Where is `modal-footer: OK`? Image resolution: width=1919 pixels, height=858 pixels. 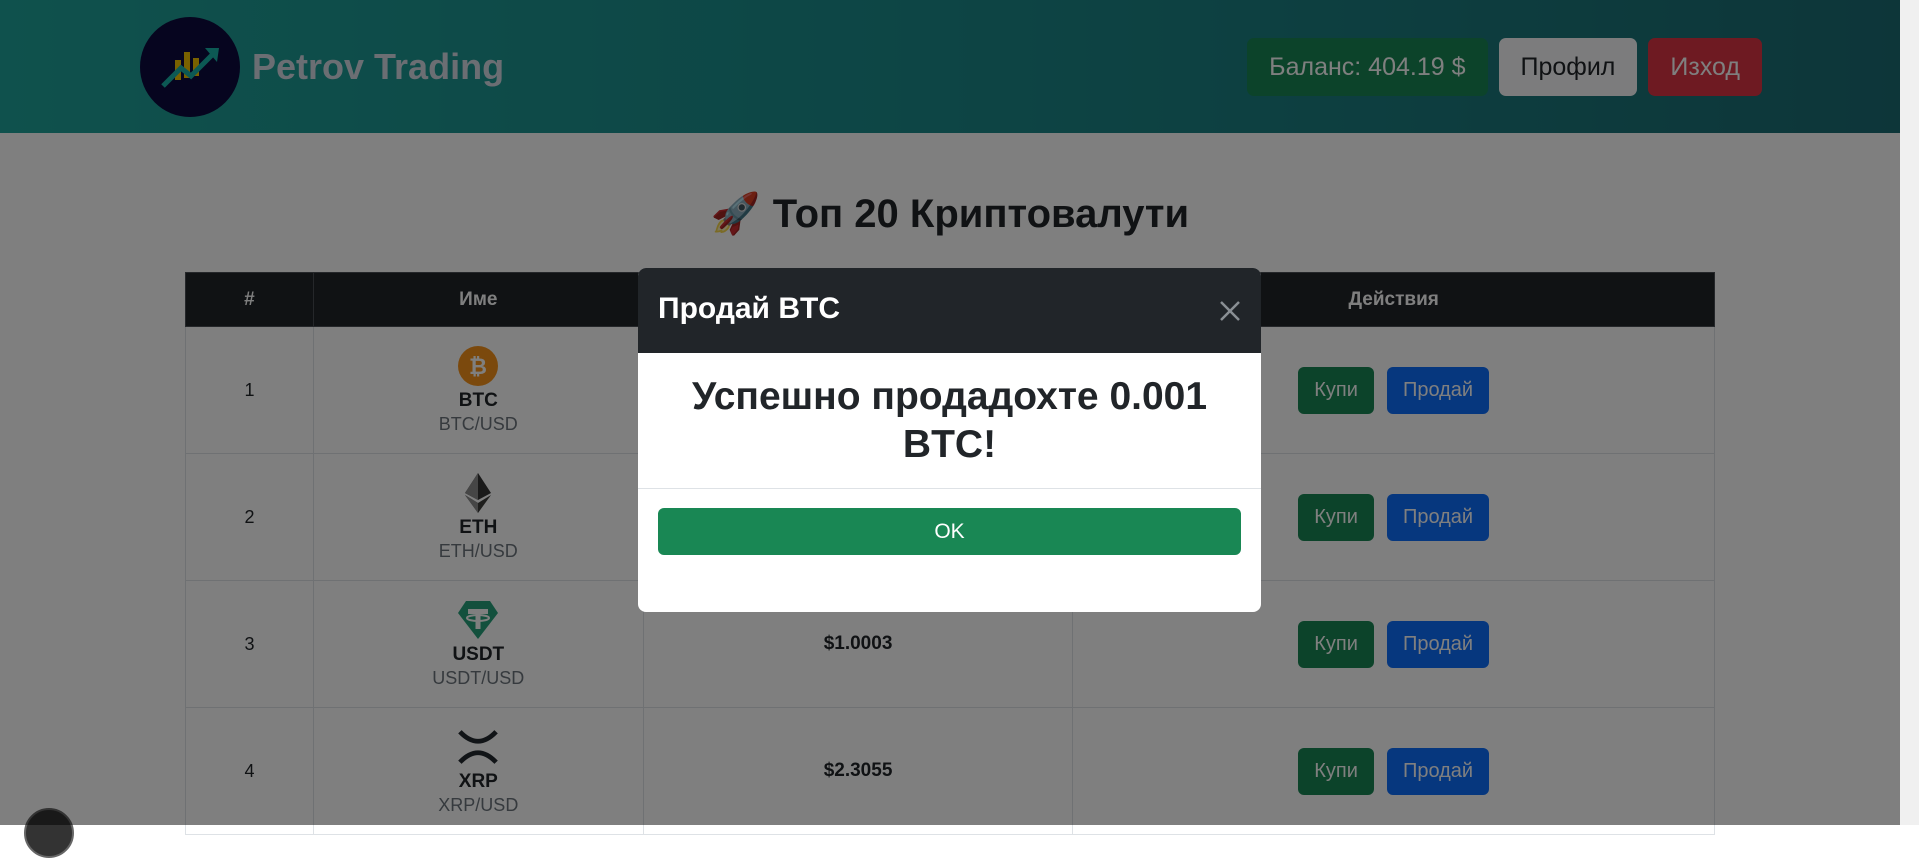
modal-footer: OK is located at coordinates (949, 531).